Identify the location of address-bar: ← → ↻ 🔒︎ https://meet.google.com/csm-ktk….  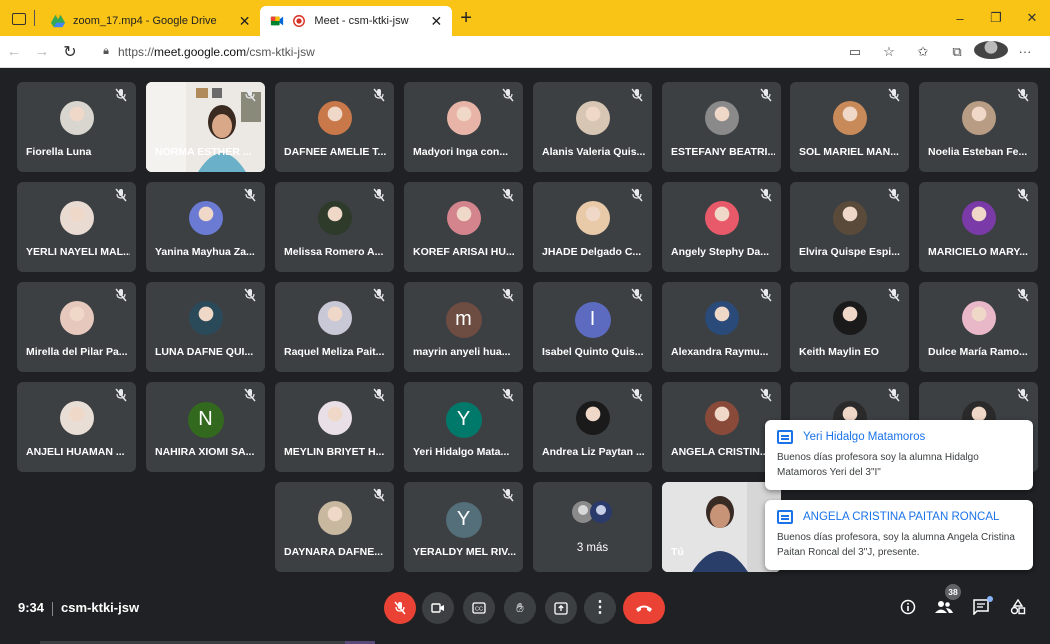
(525, 52).